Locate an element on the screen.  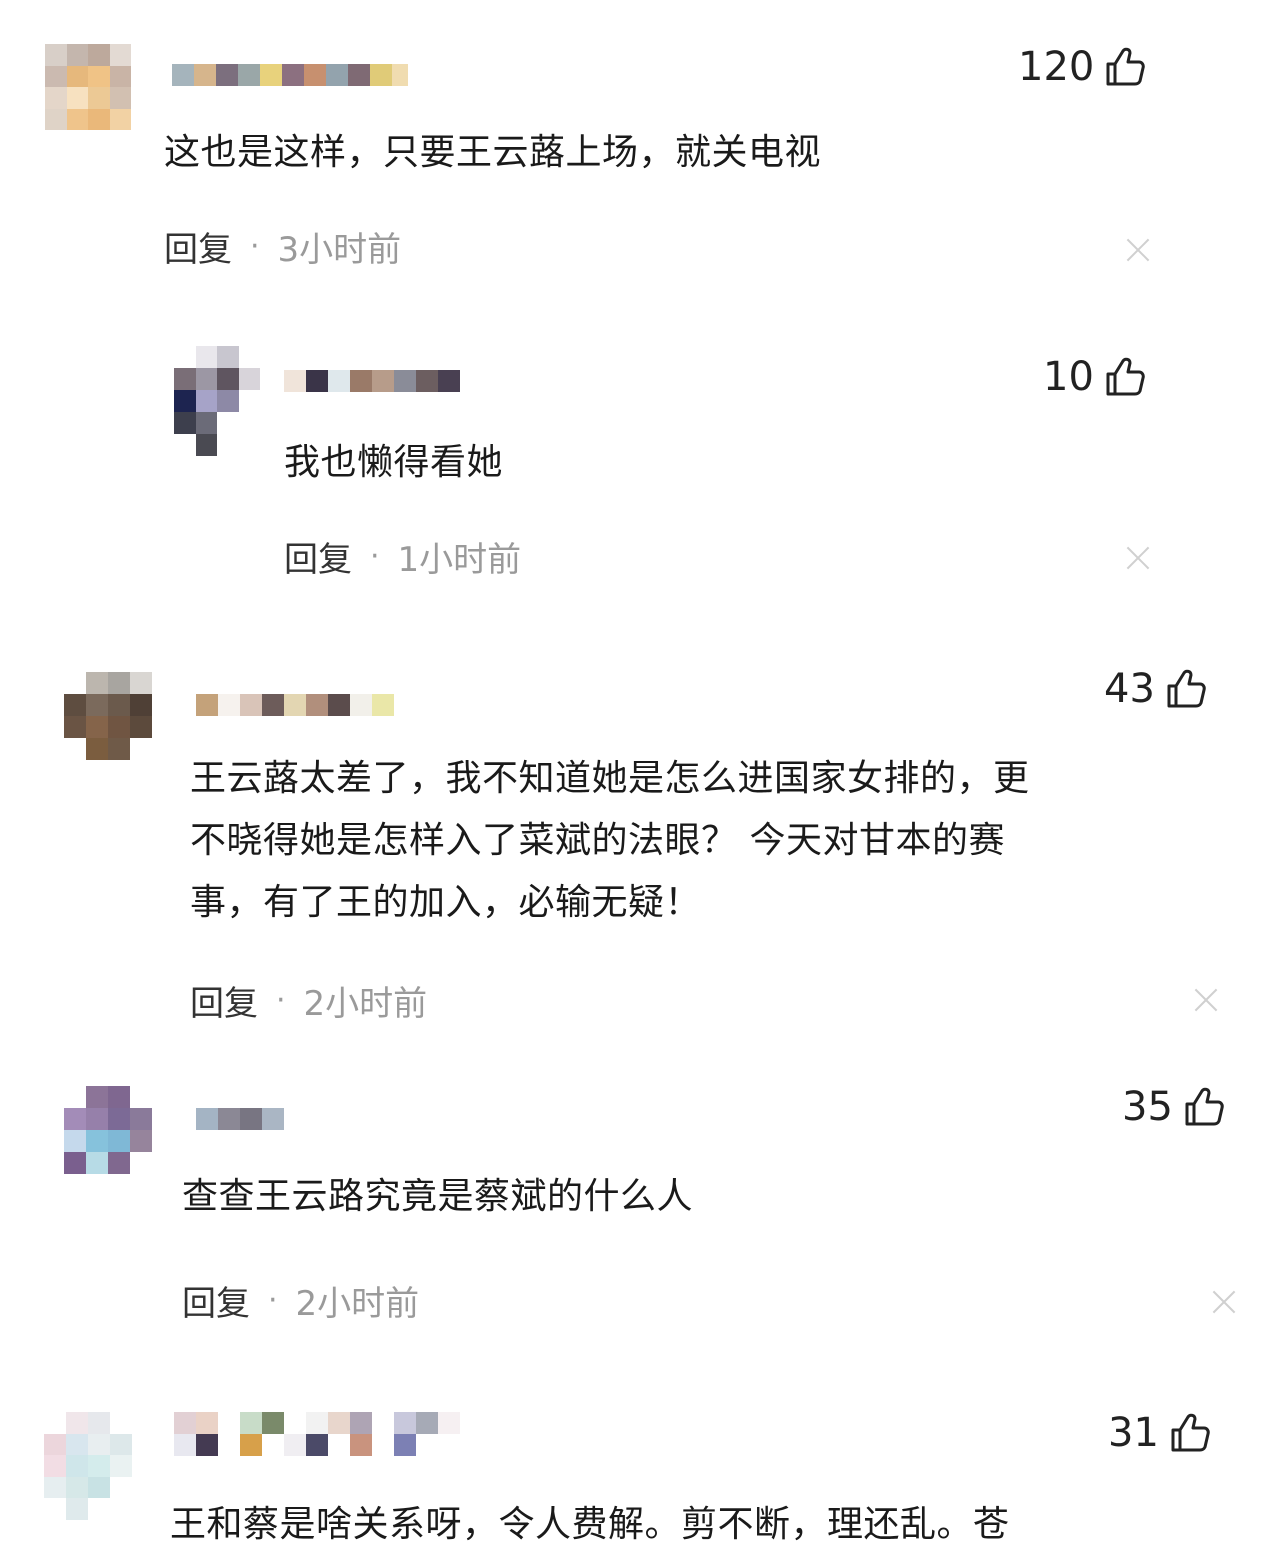
comment-text: 王和蔡是啥关系呀，令人费解。剪不断，理还乱。苍 is located at coordinates (590, 1524).